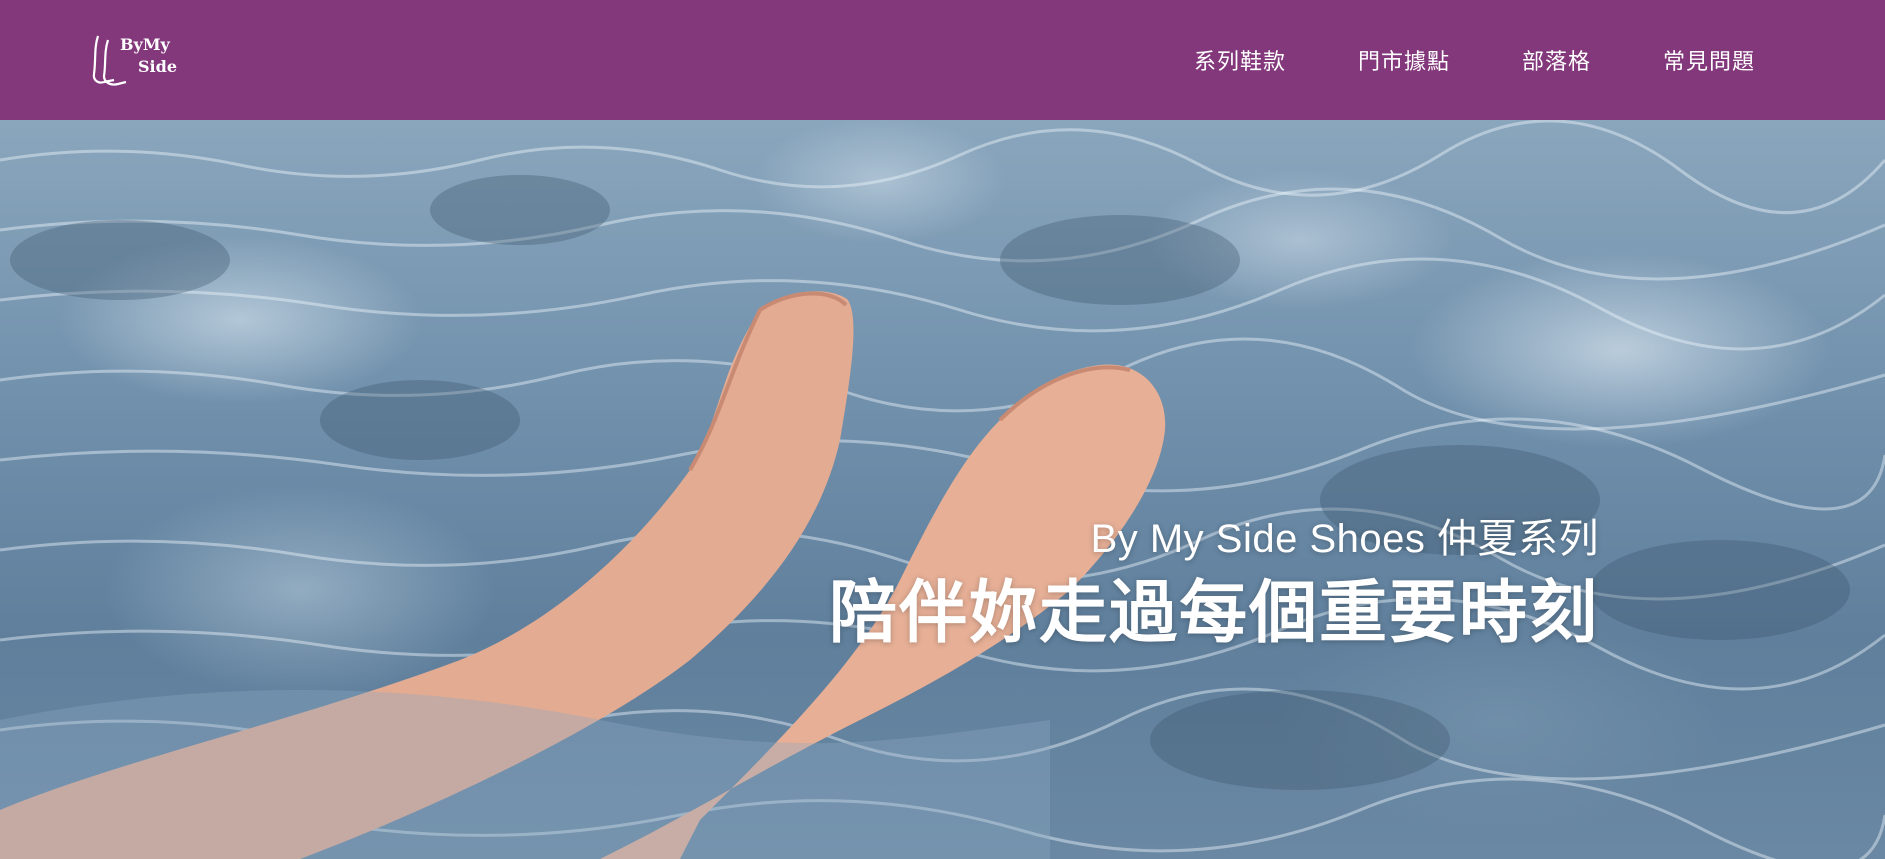  Describe the element at coordinates (1709, 60) in the screenshot. I see `nav-item-faq: 常見問題` at that location.